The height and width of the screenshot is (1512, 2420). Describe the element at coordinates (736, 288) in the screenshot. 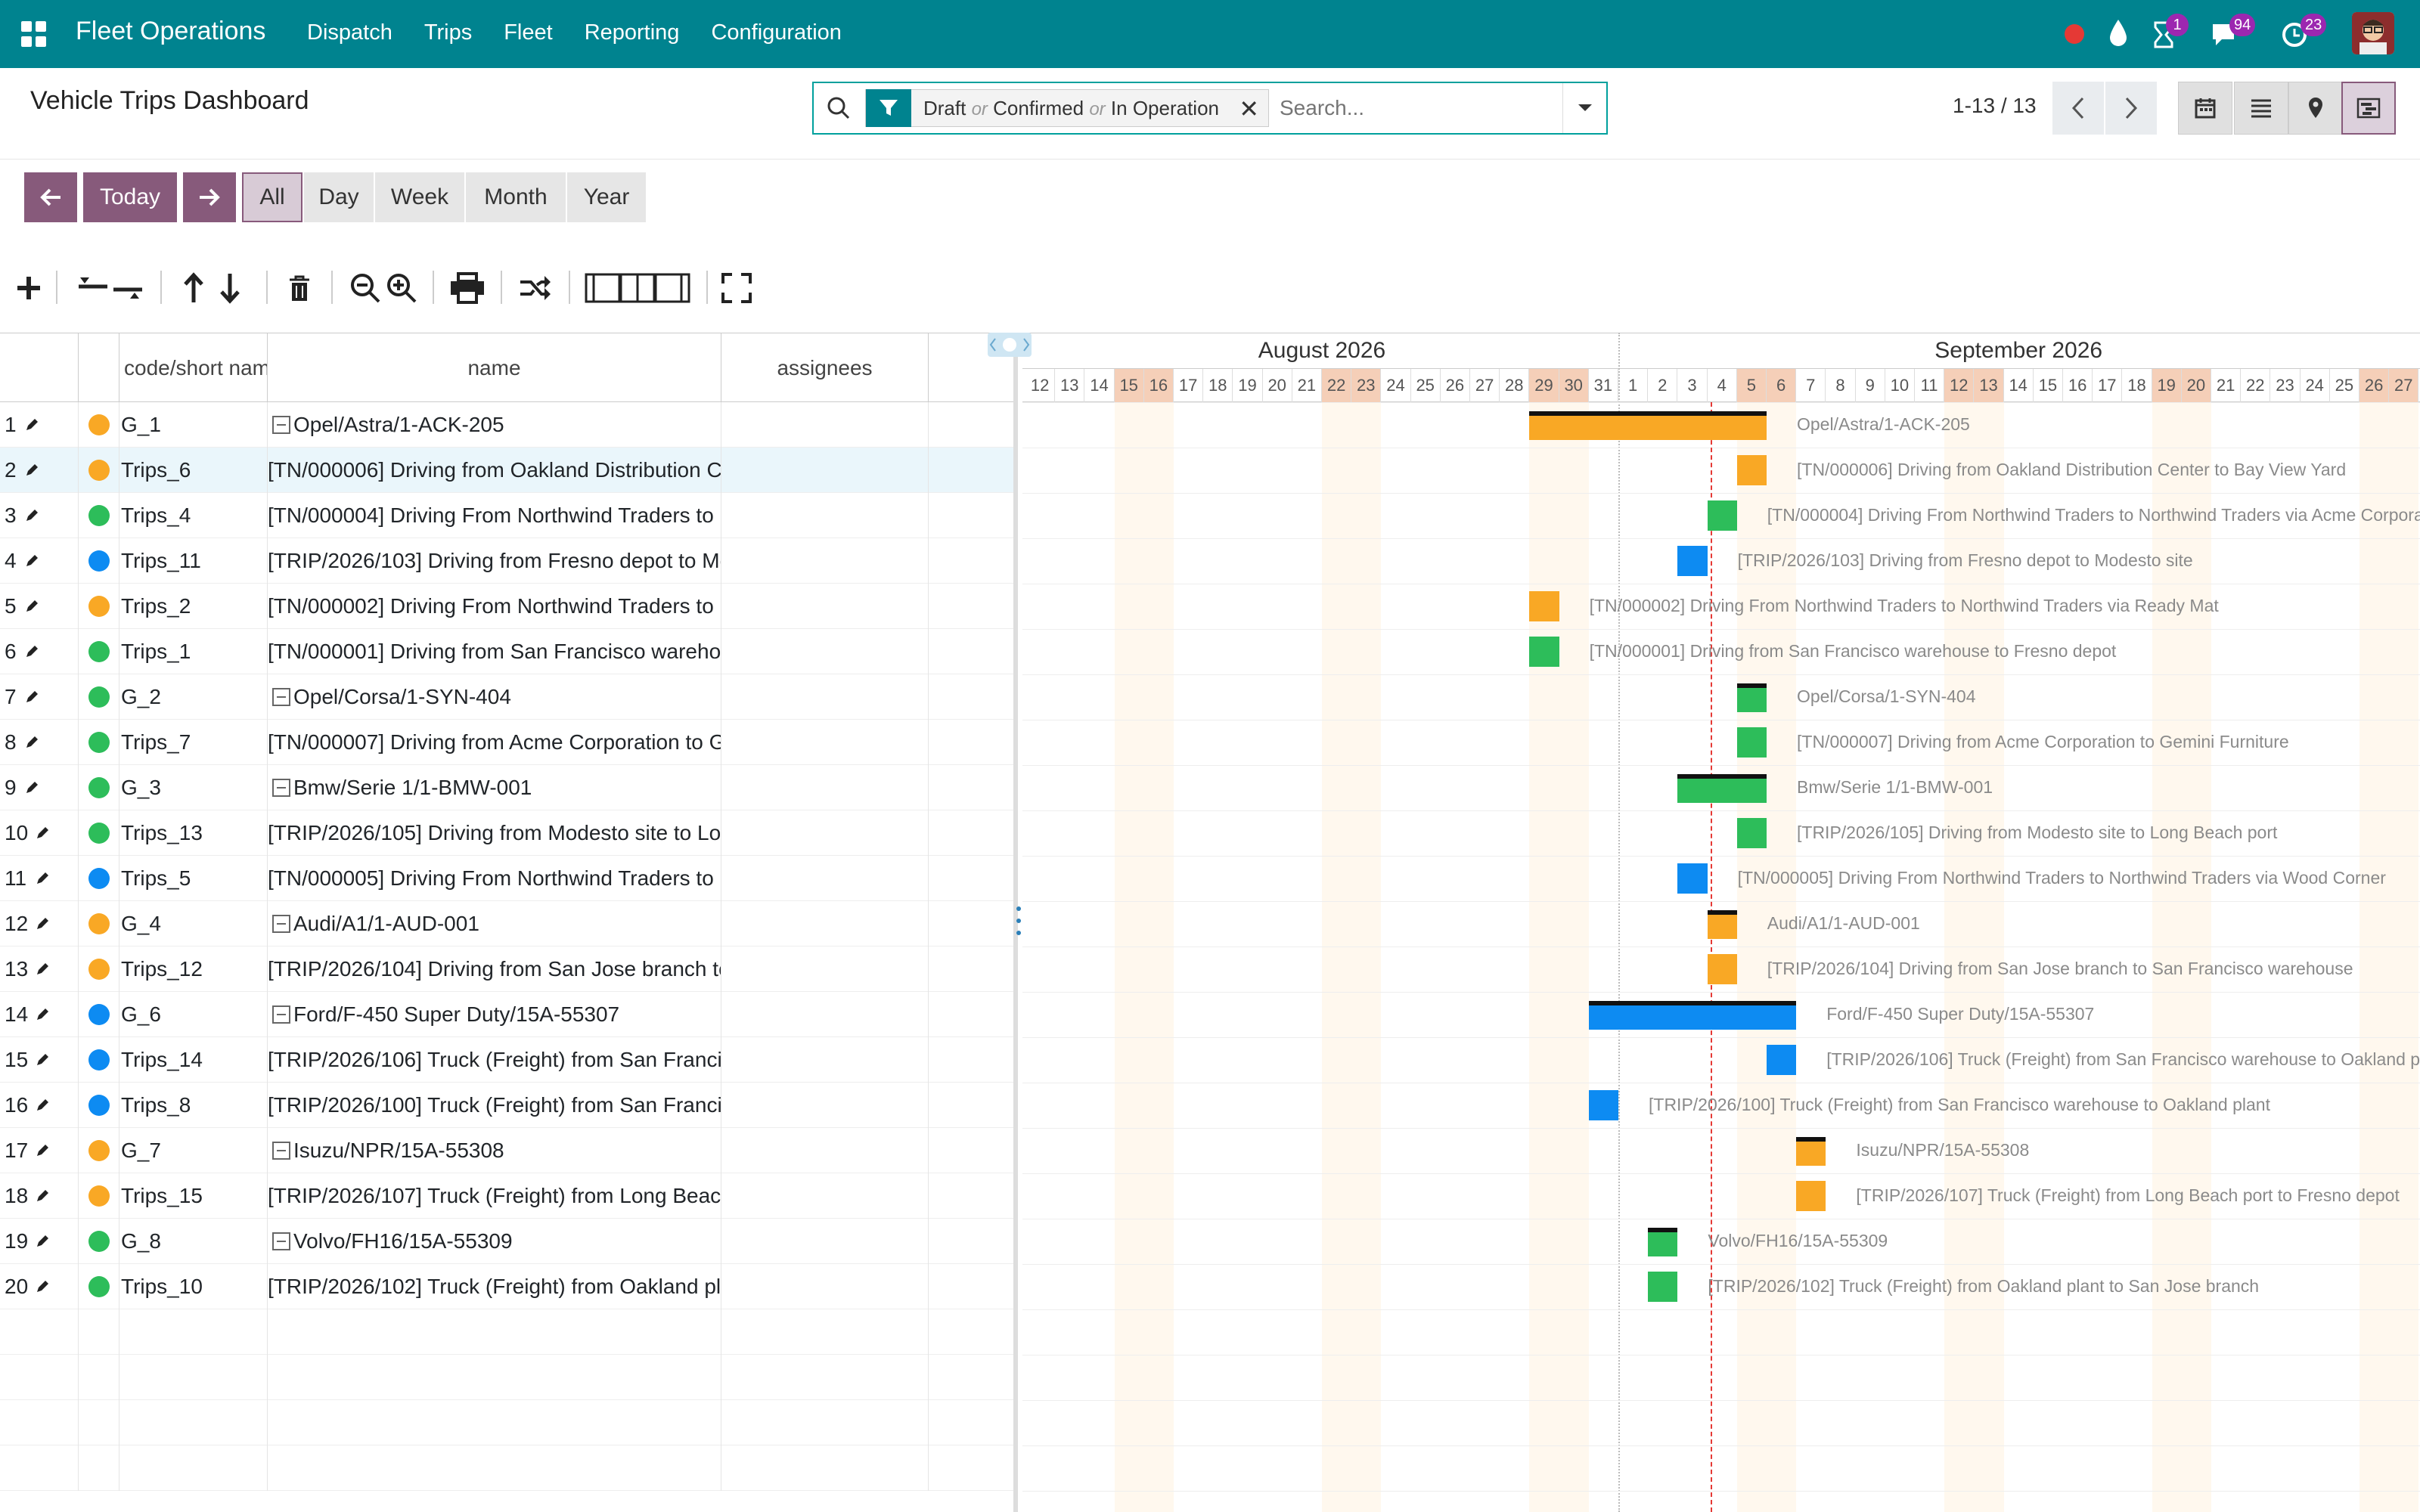

I see `fullscreen-icon` at that location.